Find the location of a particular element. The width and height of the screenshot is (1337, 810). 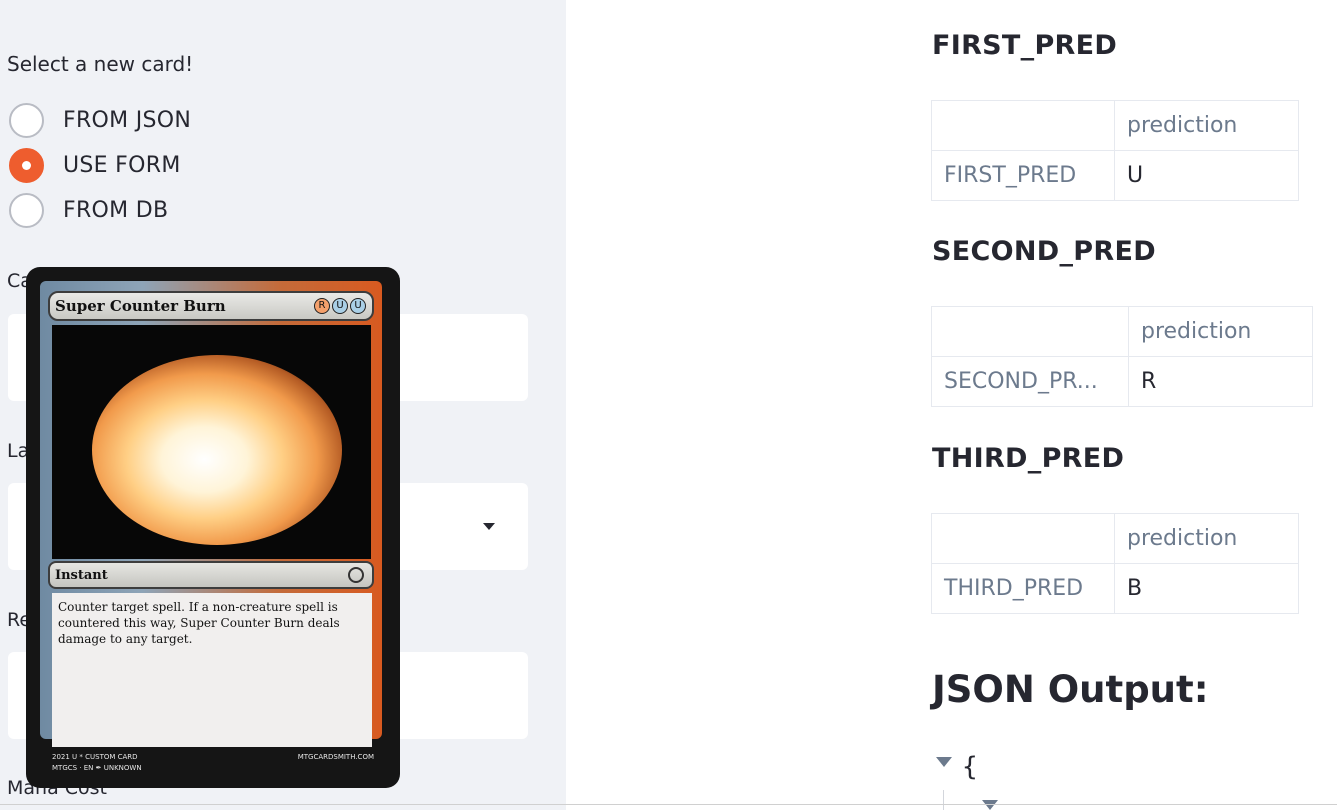

json-output-title: JSON Output: is located at coordinates (1070, 689).